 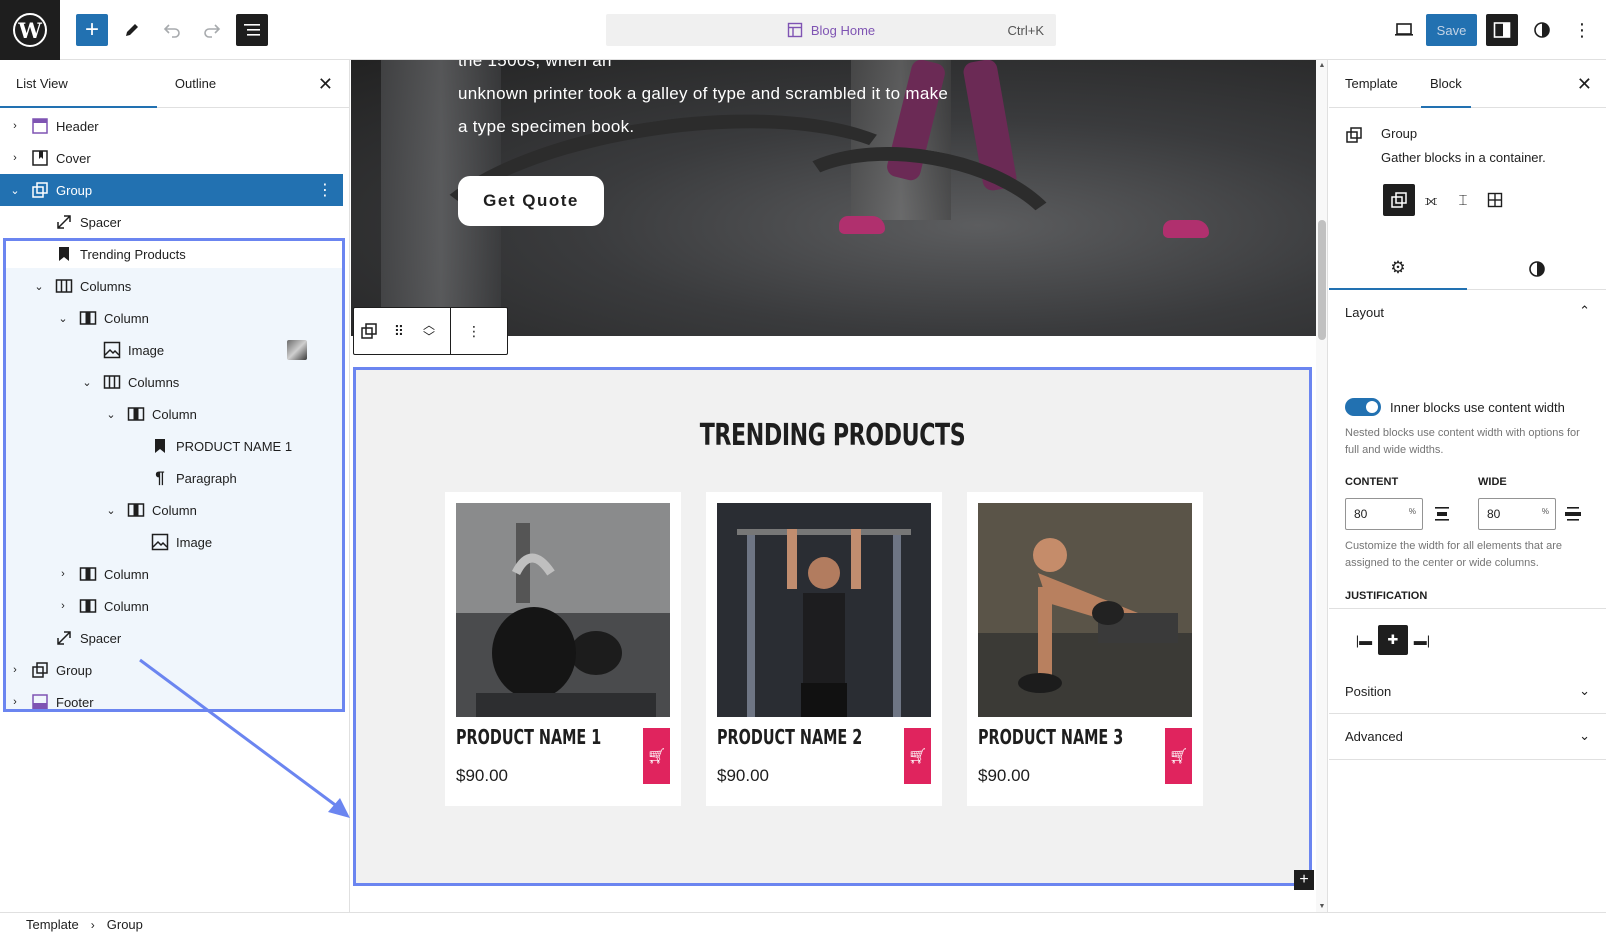 What do you see at coordinates (78, 84) in the screenshot?
I see `tab-list-view: List View` at bounding box center [78, 84].